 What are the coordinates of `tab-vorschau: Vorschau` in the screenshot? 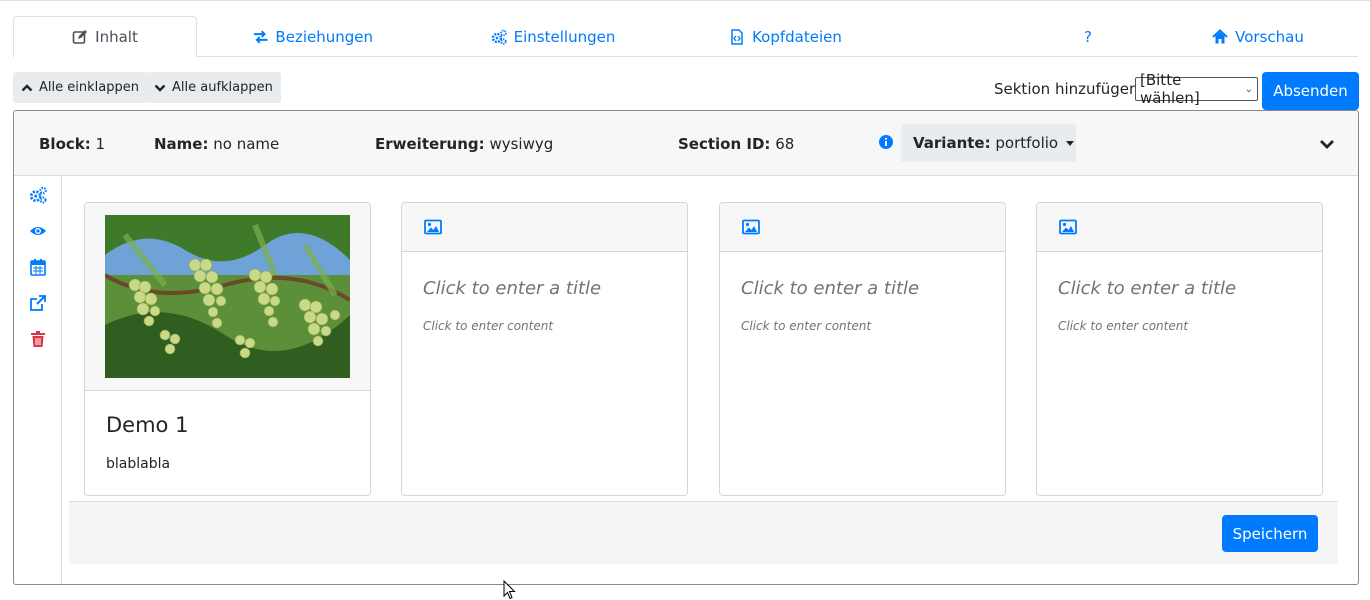 It's located at (1258, 36).